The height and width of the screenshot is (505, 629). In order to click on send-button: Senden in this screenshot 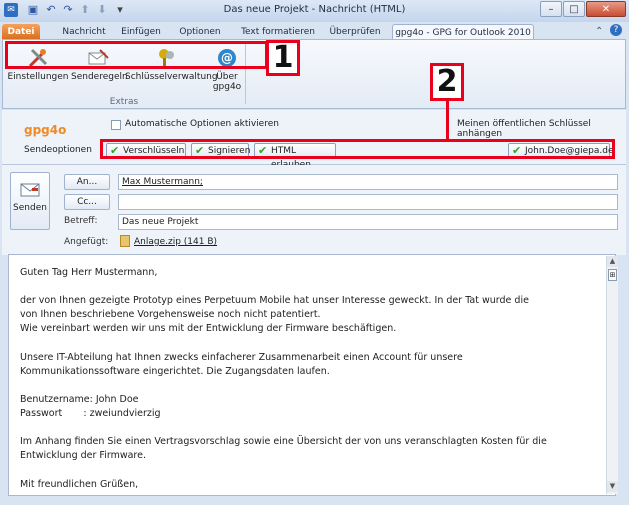, I will do `click(30, 201)`.